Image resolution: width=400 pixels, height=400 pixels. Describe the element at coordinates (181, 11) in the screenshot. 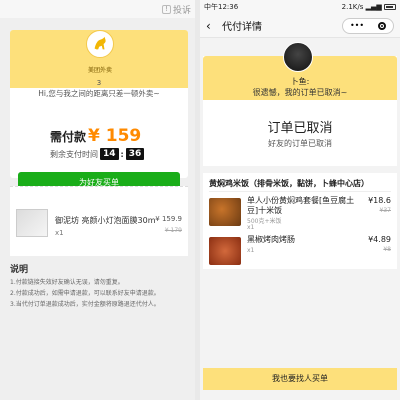

I see `report-label: 投诉` at that location.